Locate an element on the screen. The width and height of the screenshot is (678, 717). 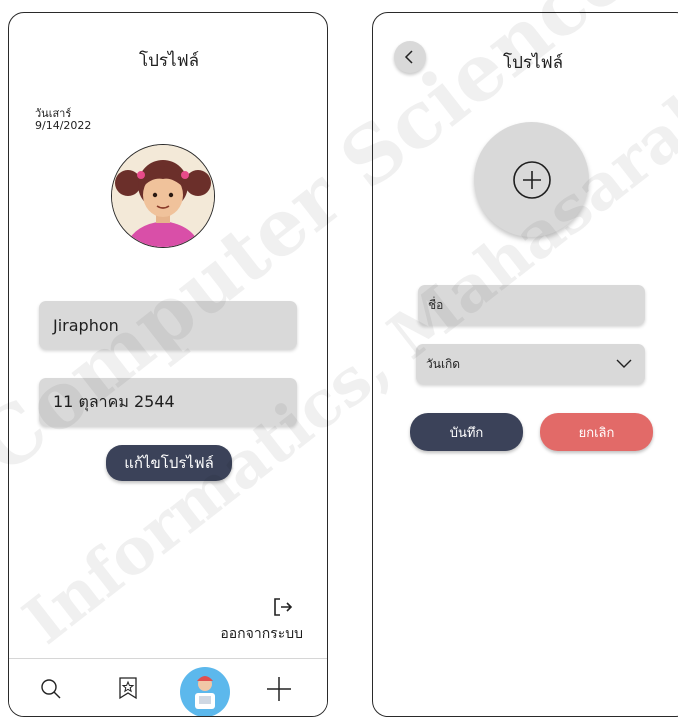
nav-add is located at coordinates (279, 689).